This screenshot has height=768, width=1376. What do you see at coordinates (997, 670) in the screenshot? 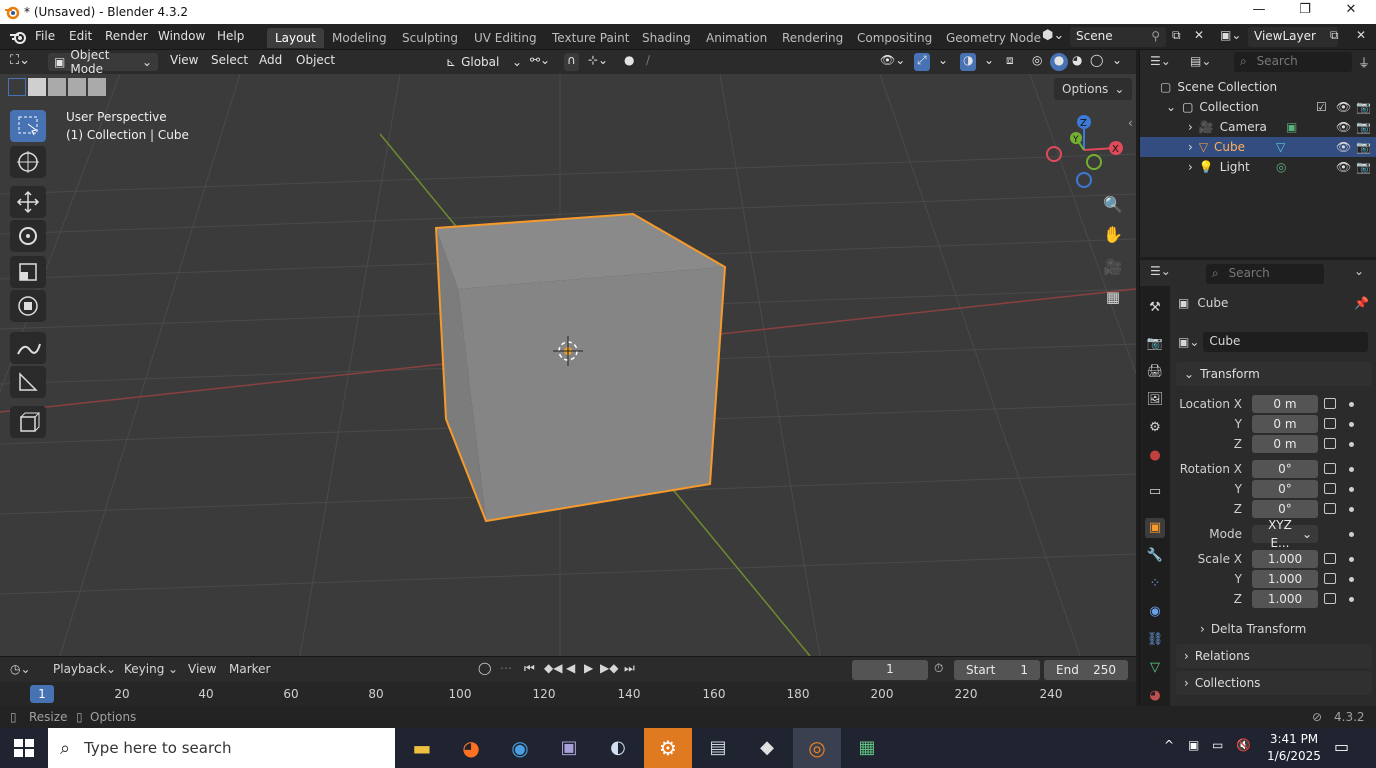
I see `start-frame-field: Start 1` at bounding box center [997, 670].